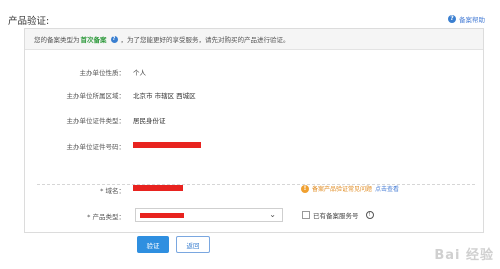  I want to click on help-label: 备案帮助, so click(472, 20).